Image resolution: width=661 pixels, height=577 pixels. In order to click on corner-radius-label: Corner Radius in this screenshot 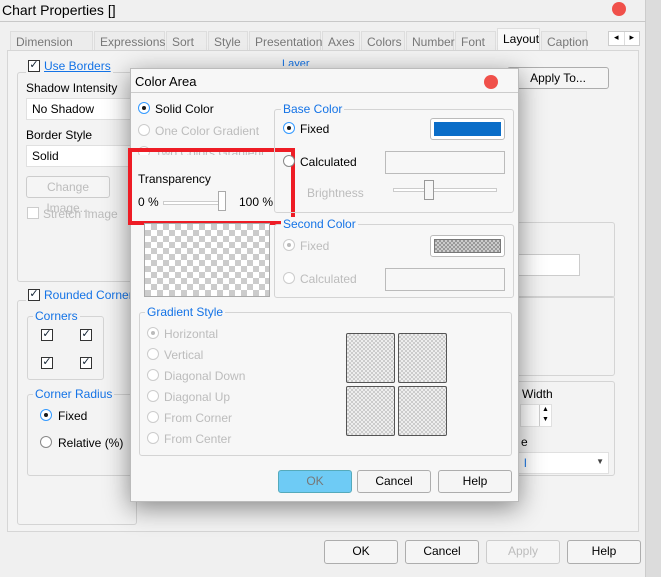, I will do `click(74, 394)`.